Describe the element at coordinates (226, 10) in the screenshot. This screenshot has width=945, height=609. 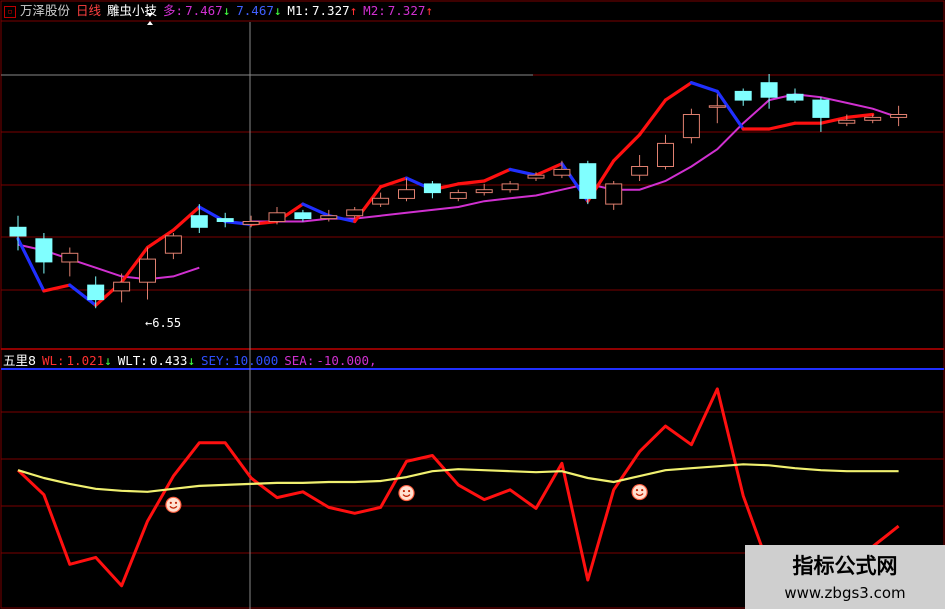
I see `duo-arrow: ↓` at that location.